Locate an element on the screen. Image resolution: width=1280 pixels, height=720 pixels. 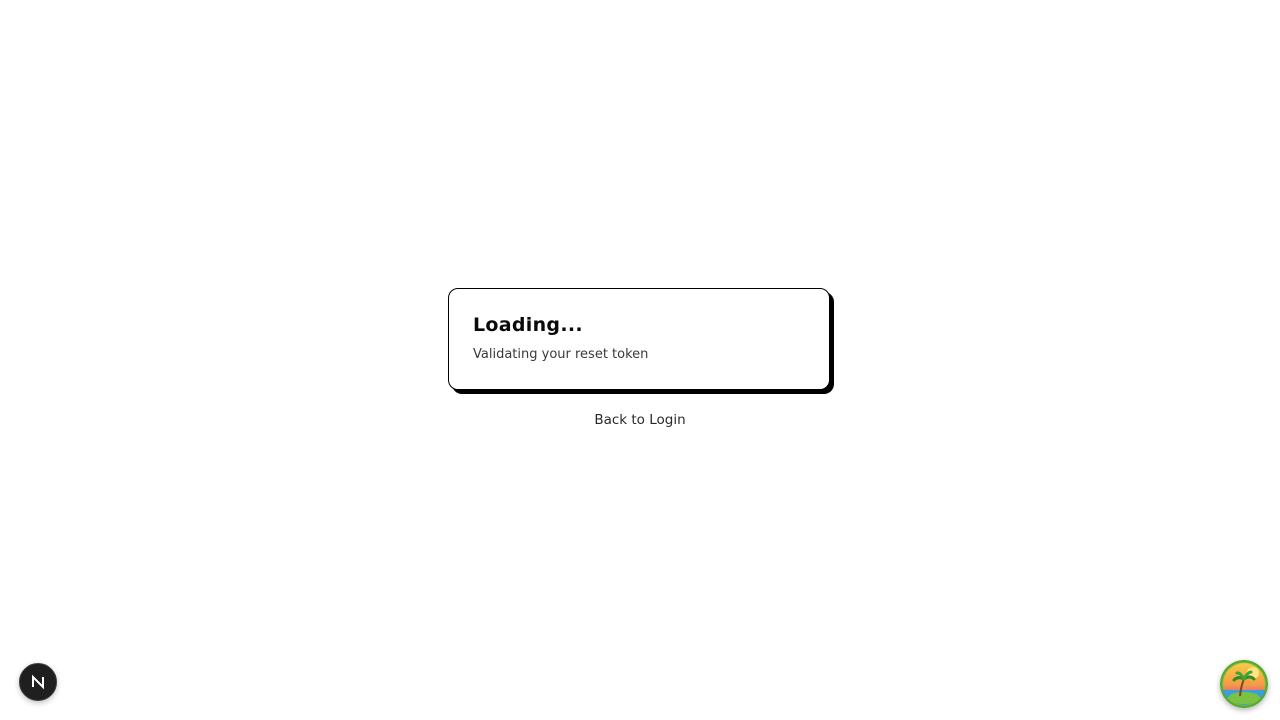
tropical-island-icon is located at coordinates (1244, 684).